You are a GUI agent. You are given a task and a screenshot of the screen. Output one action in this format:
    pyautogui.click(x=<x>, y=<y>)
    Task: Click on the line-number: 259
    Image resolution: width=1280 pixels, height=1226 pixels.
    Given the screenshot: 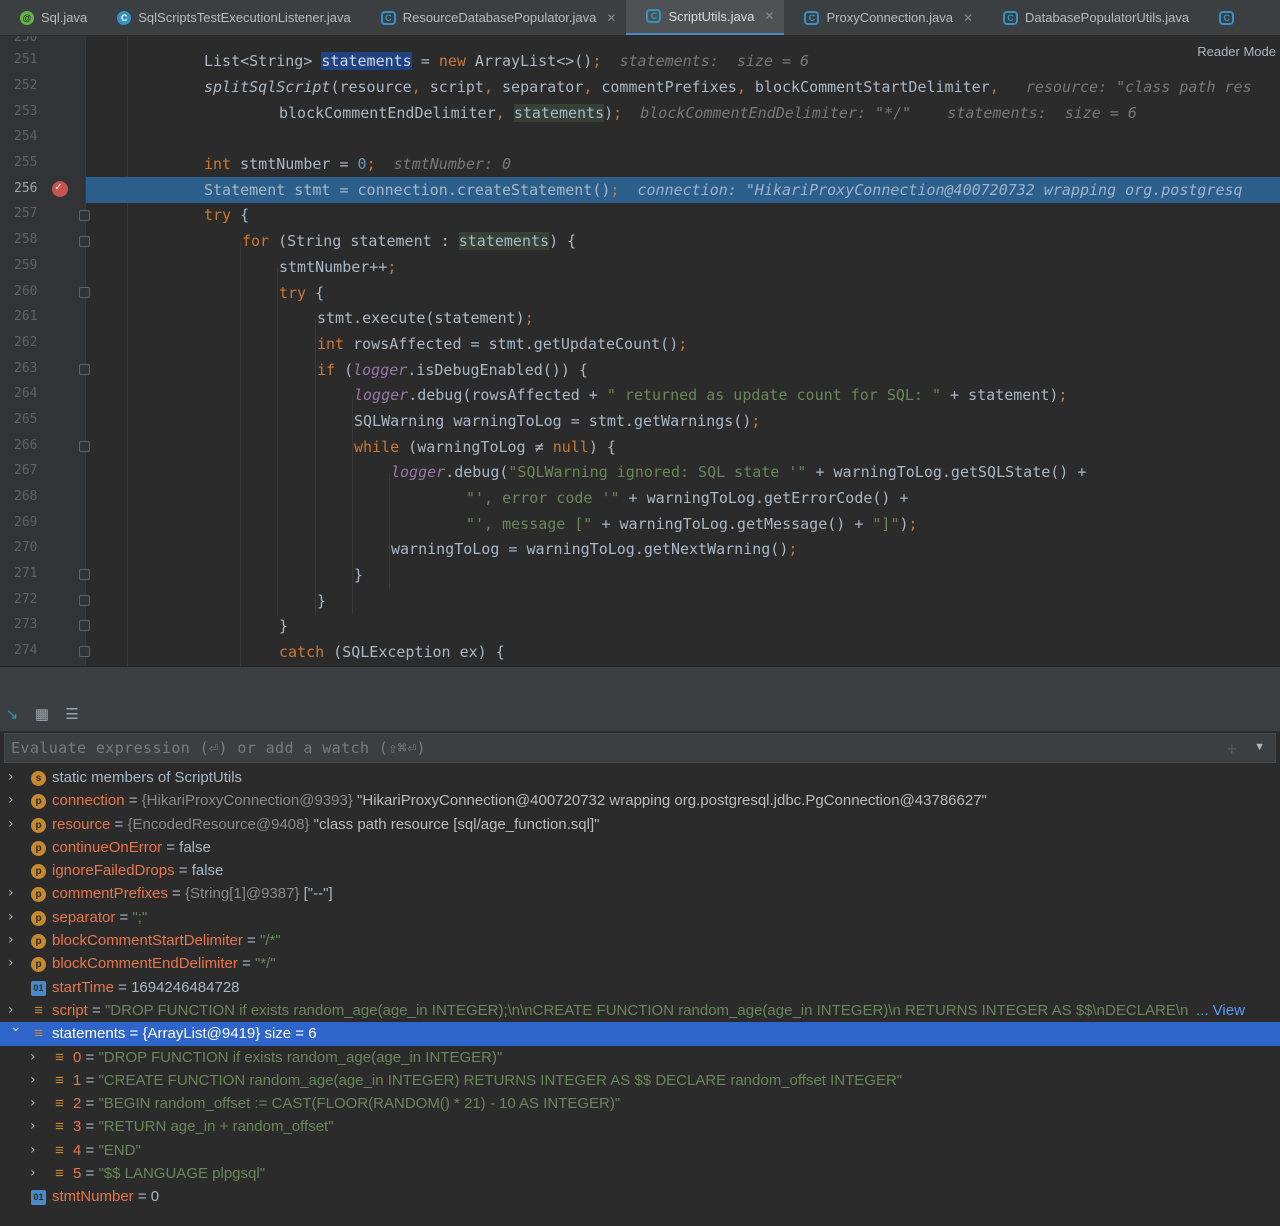 What is the action you would take?
    pyautogui.click(x=26, y=265)
    